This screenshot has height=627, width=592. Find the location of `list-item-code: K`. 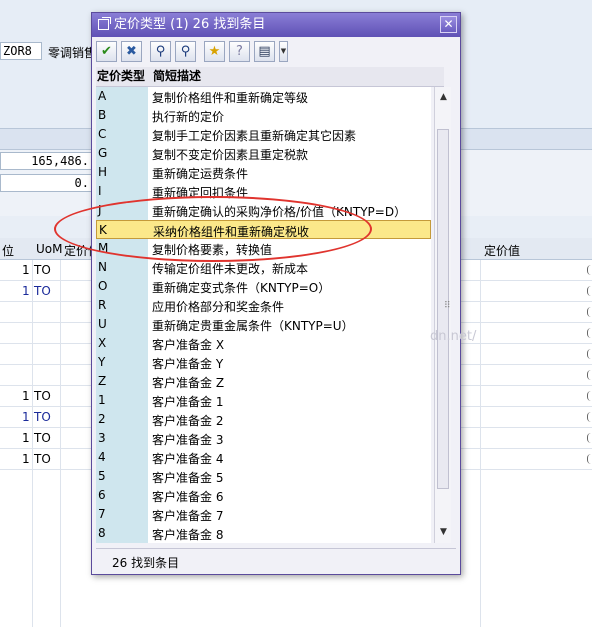

list-item-code: K is located at coordinates (103, 230).